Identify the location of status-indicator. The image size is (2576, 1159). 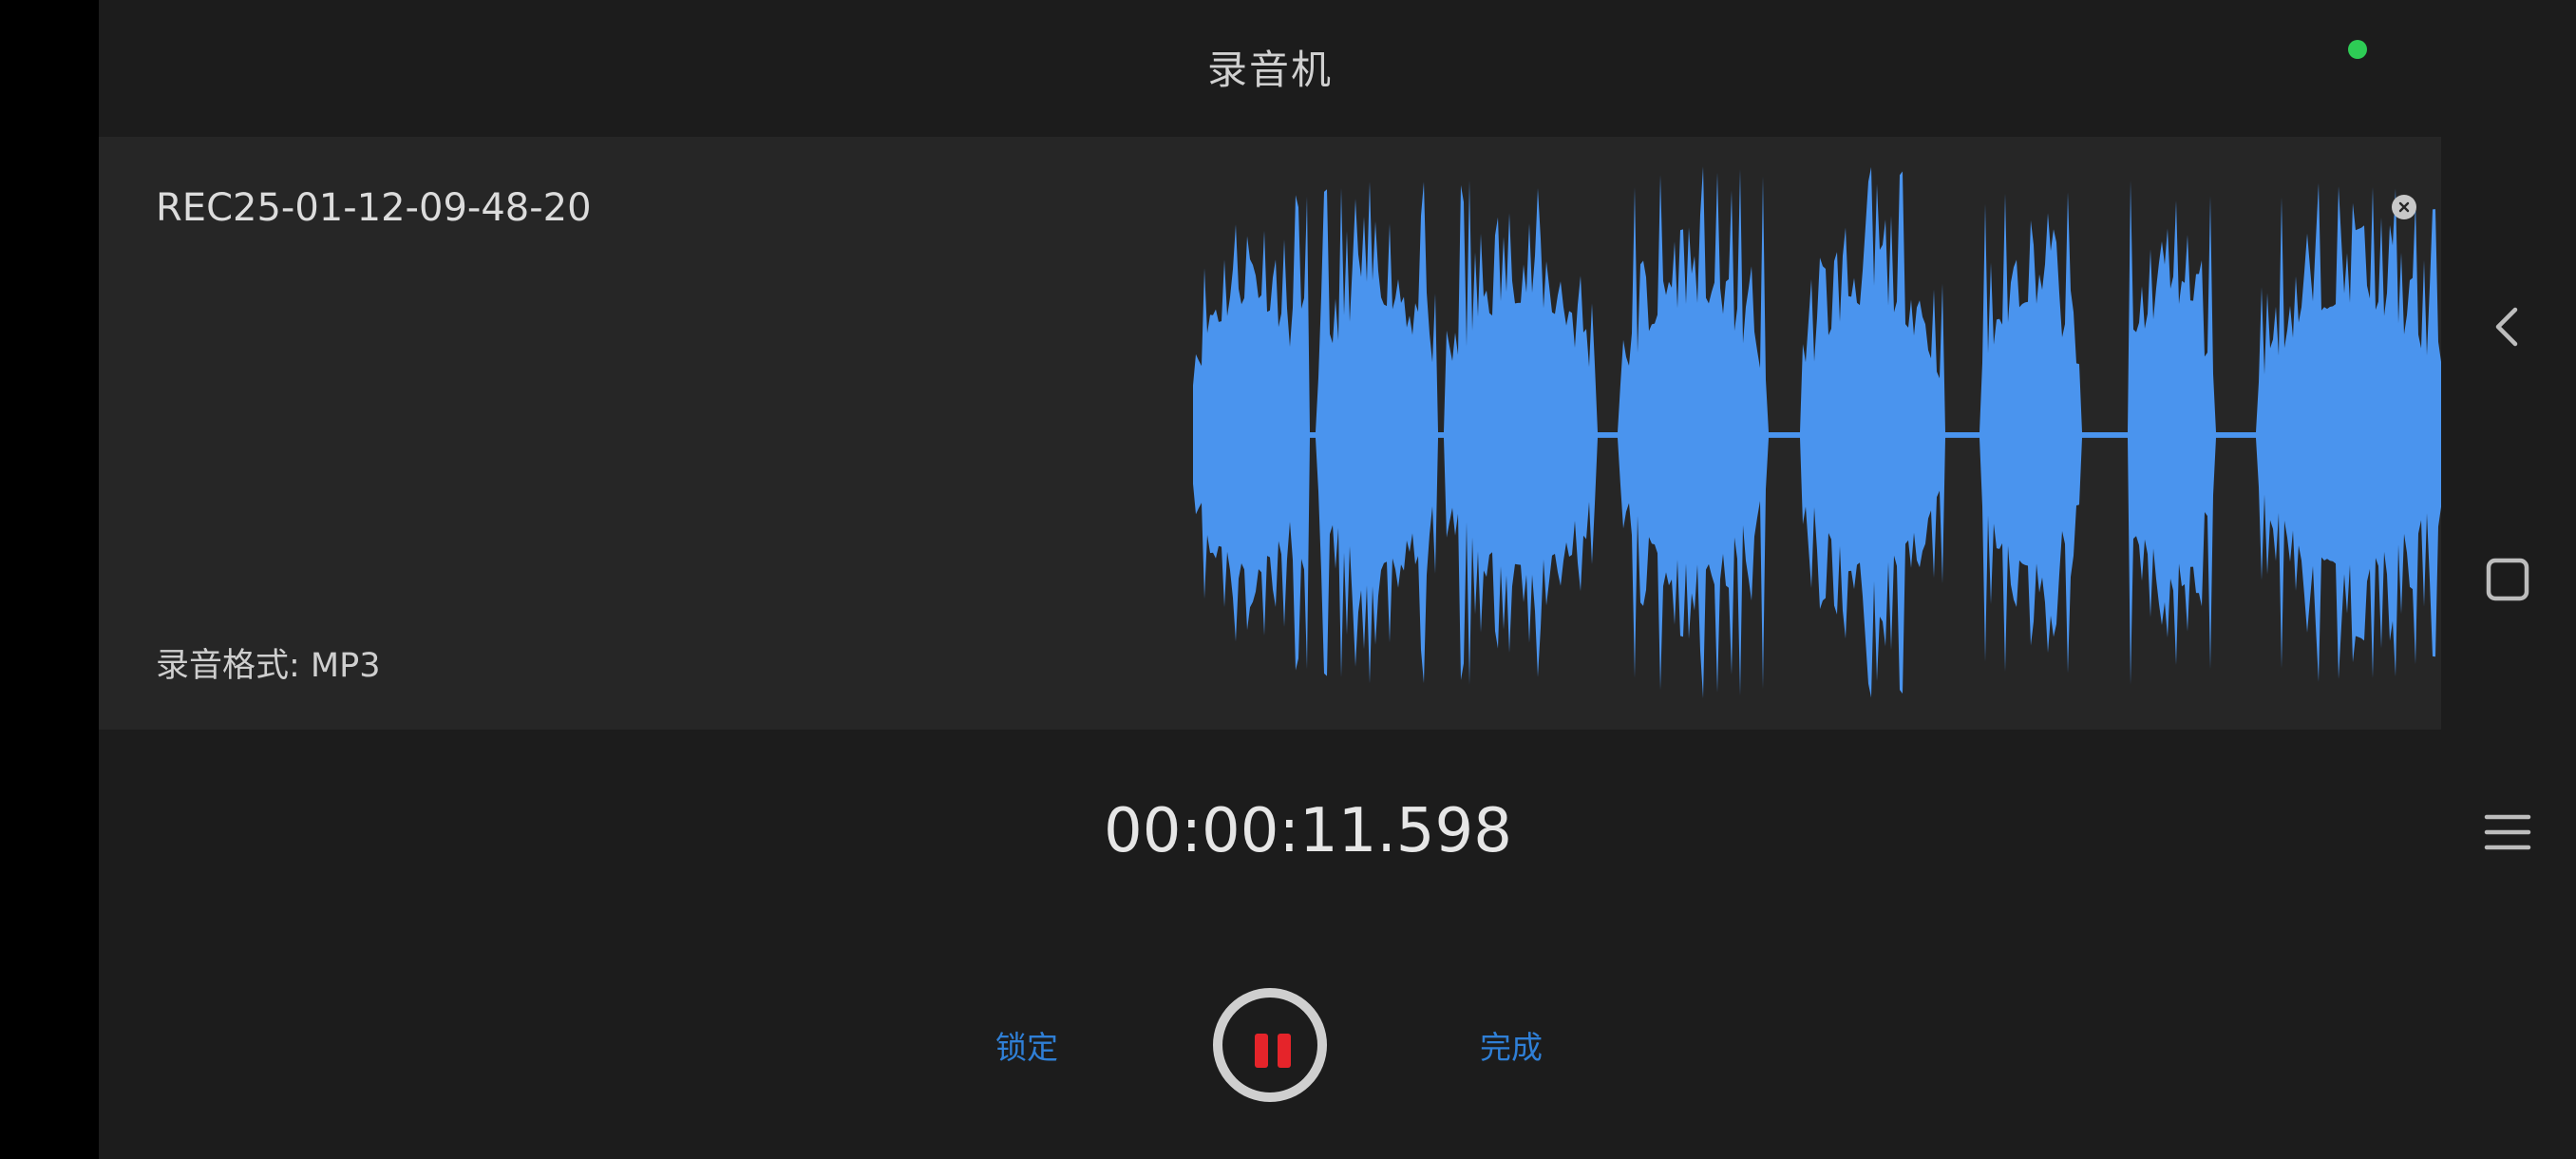
(2357, 49).